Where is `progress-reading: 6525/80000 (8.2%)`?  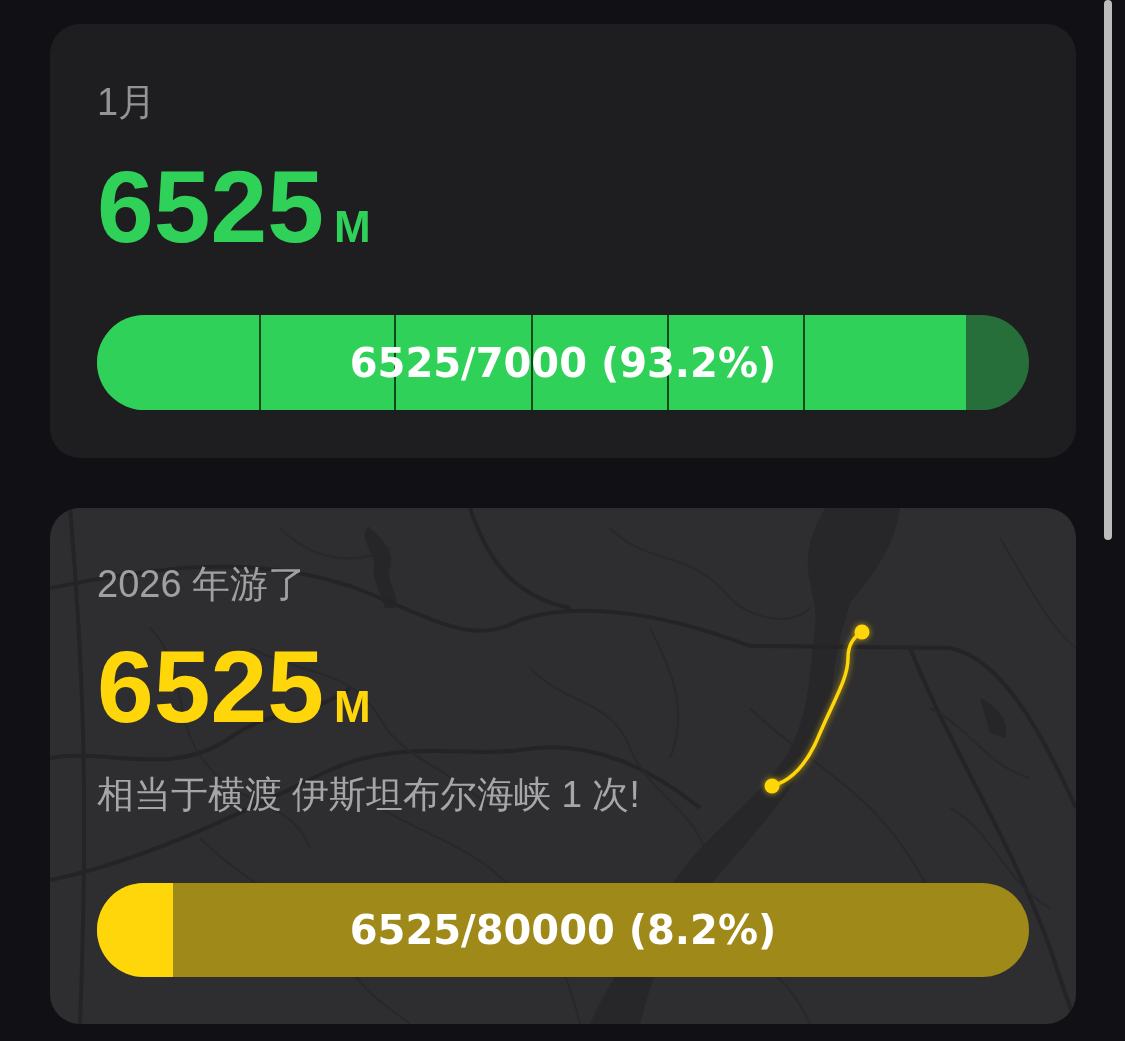
progress-reading: 6525/80000 (8.2%) is located at coordinates (563, 930).